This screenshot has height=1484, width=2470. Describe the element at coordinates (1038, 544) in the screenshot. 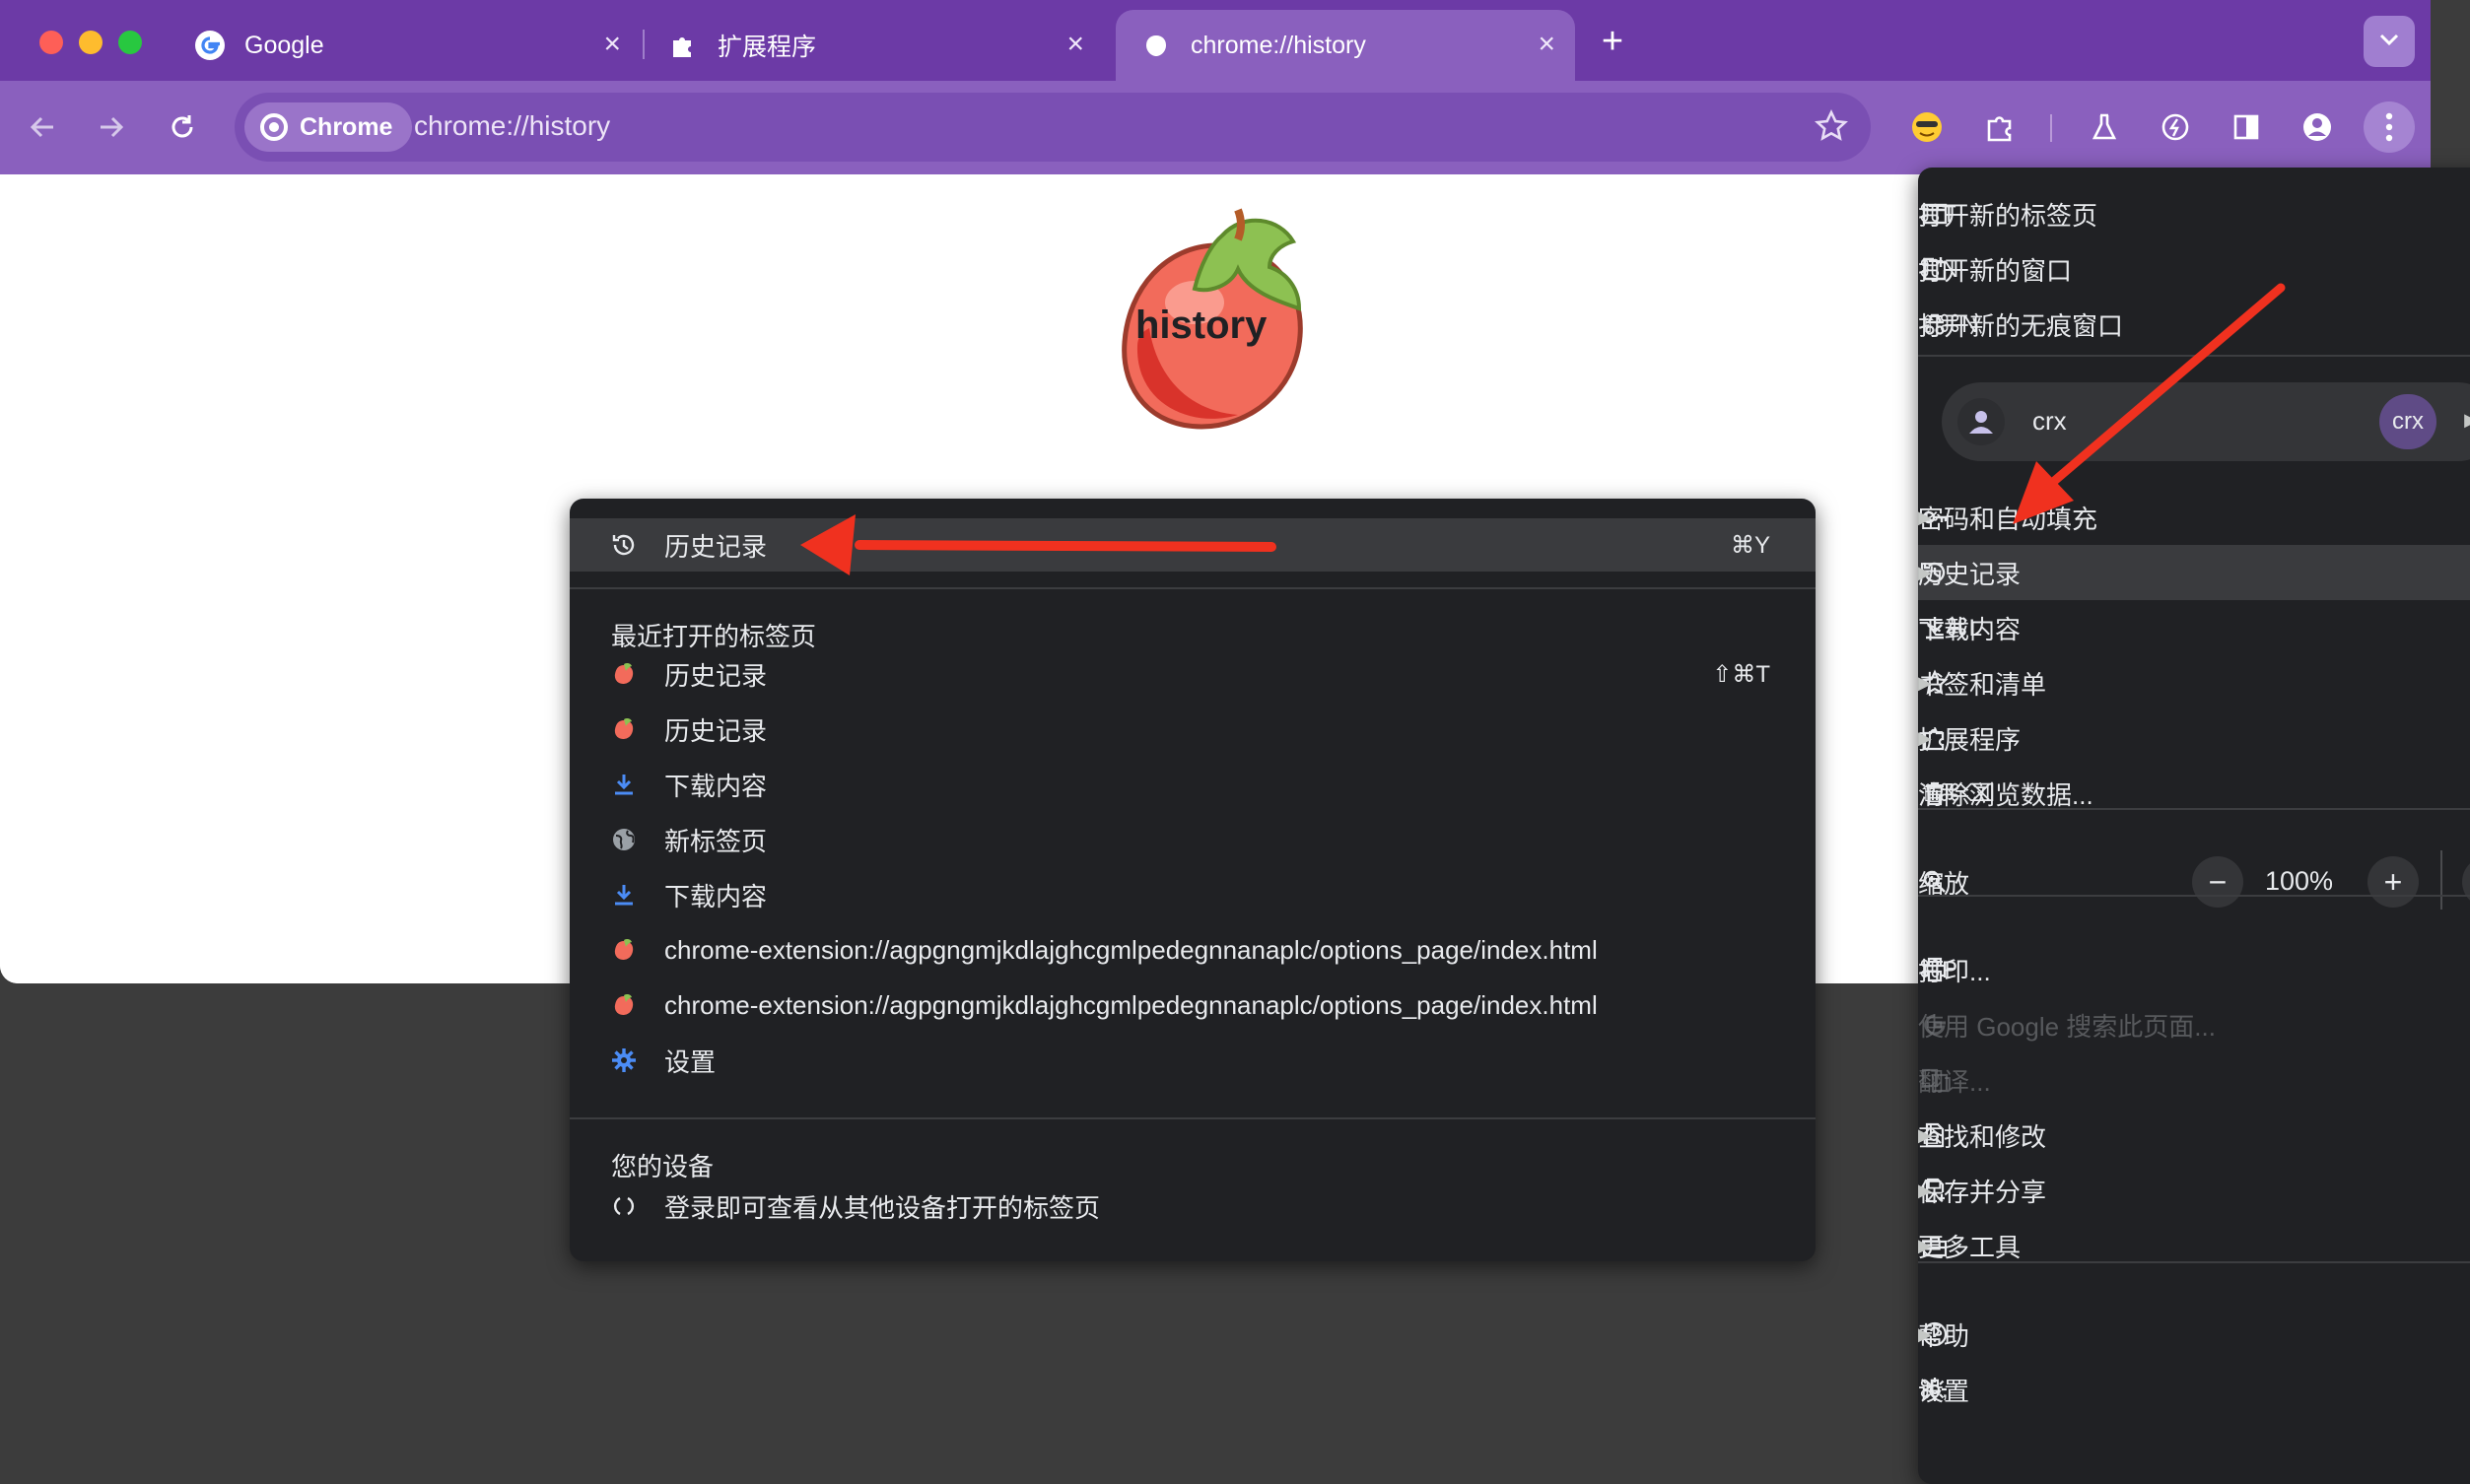

I see `annotation-arrow-submenu` at that location.